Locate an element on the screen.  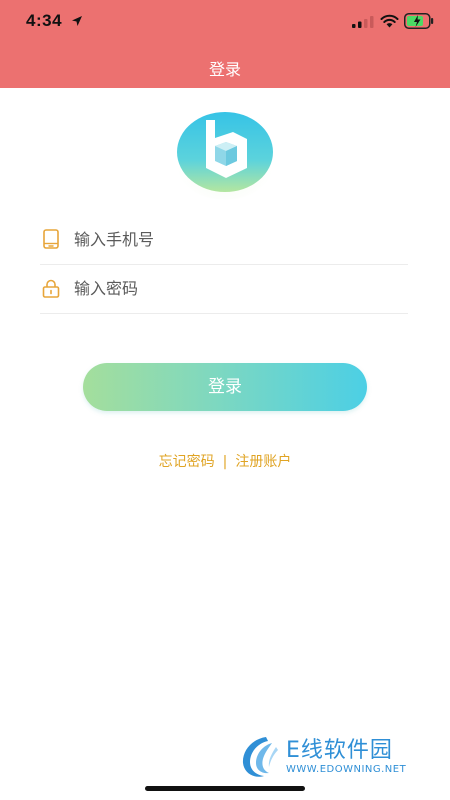
page-title: 登录 is located at coordinates (224, 69).